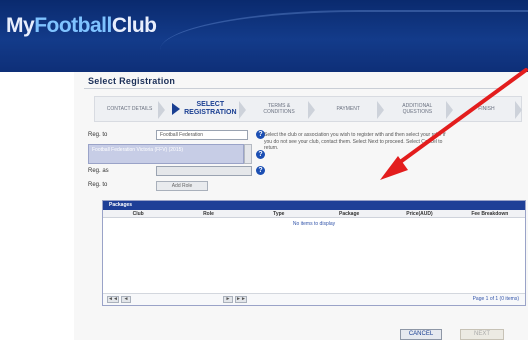 Image resolution: width=528 pixels, height=340 pixels. What do you see at coordinates (314, 224) in the screenshot?
I see `empty-table-message: No items to display` at bounding box center [314, 224].